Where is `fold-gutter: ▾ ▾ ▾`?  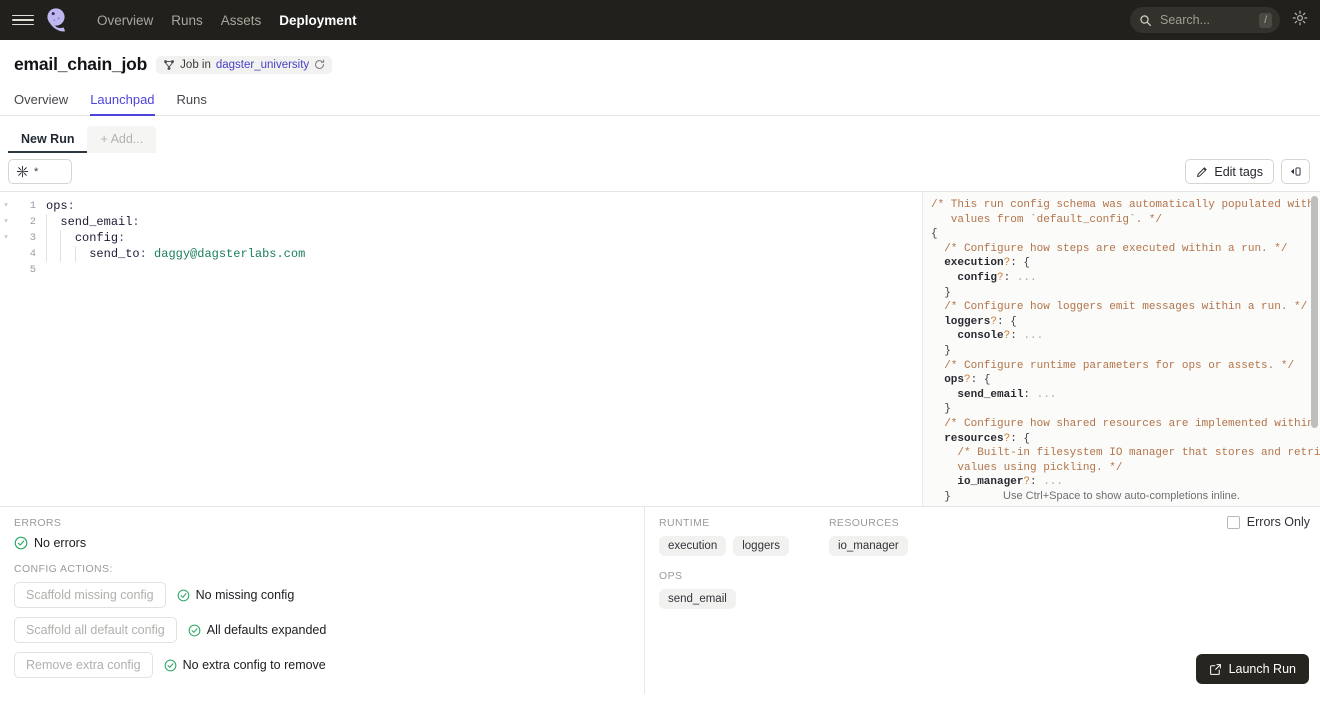
fold-gutter: ▾ ▾ ▾ is located at coordinates (6, 349).